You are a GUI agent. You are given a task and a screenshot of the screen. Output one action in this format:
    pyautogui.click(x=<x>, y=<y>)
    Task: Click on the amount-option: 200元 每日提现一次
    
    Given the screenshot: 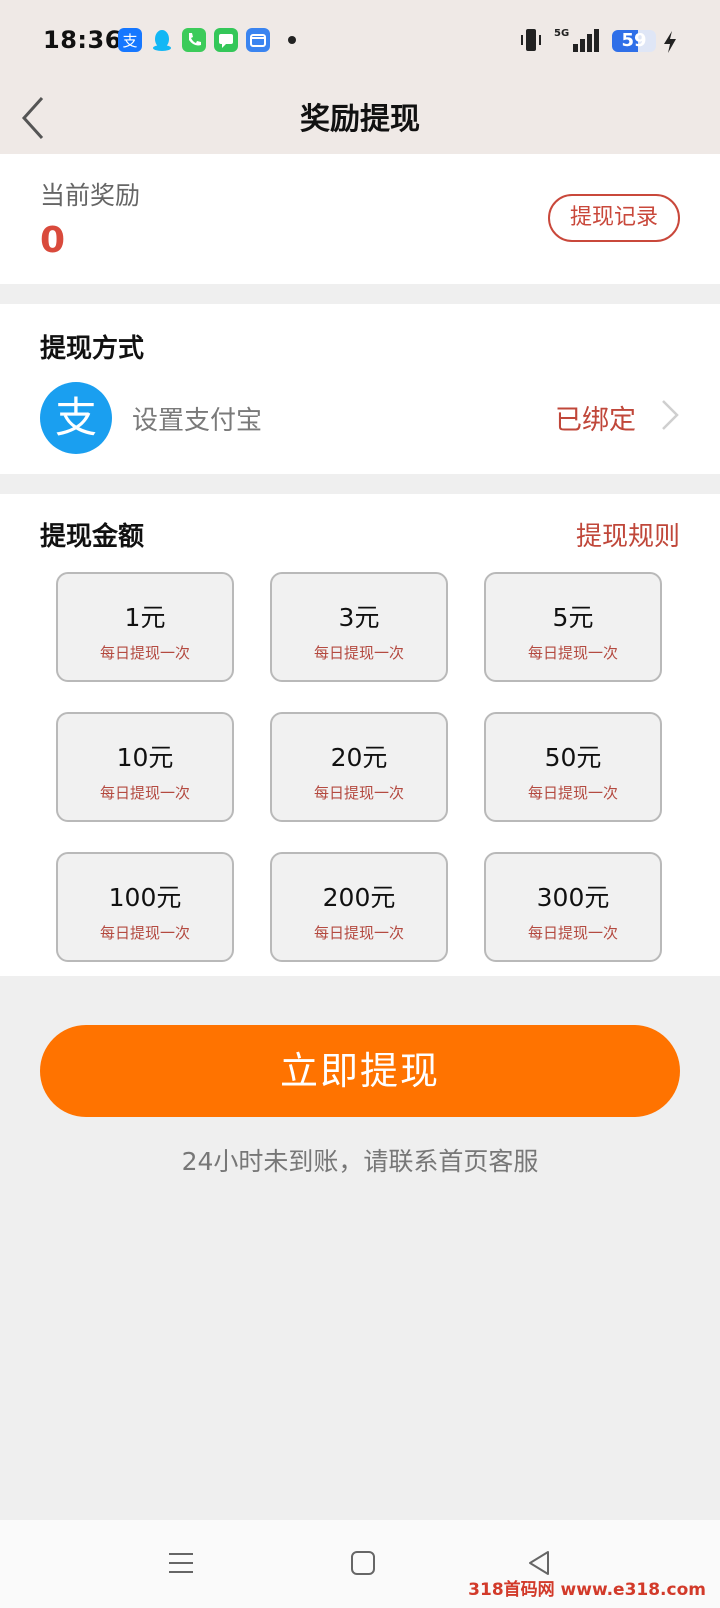 What is the action you would take?
    pyautogui.click(x=359, y=907)
    